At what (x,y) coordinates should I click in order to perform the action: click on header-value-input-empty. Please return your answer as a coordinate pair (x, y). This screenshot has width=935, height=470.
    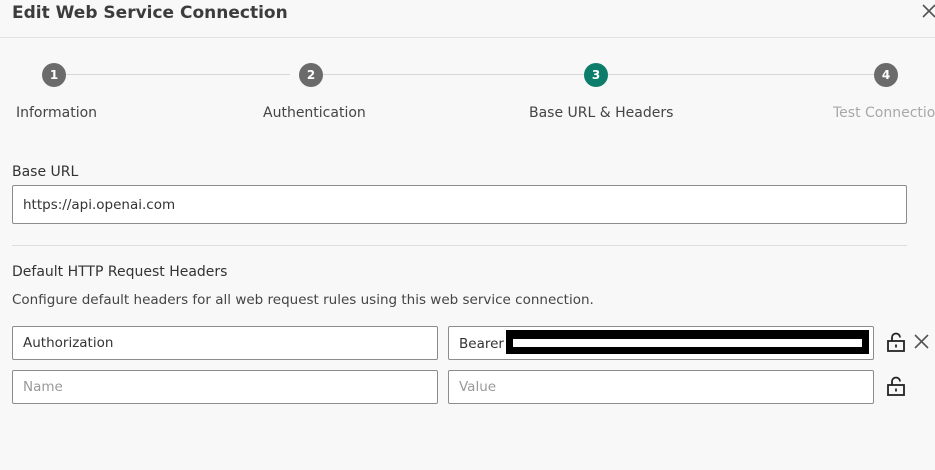
    Looking at the image, I should click on (661, 387).